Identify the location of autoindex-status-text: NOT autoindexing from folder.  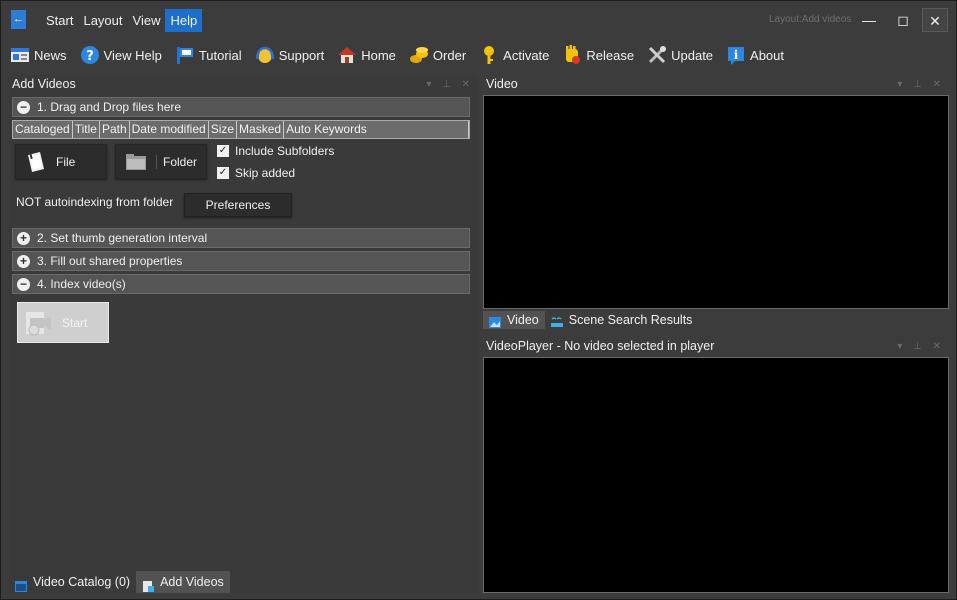
(95, 202).